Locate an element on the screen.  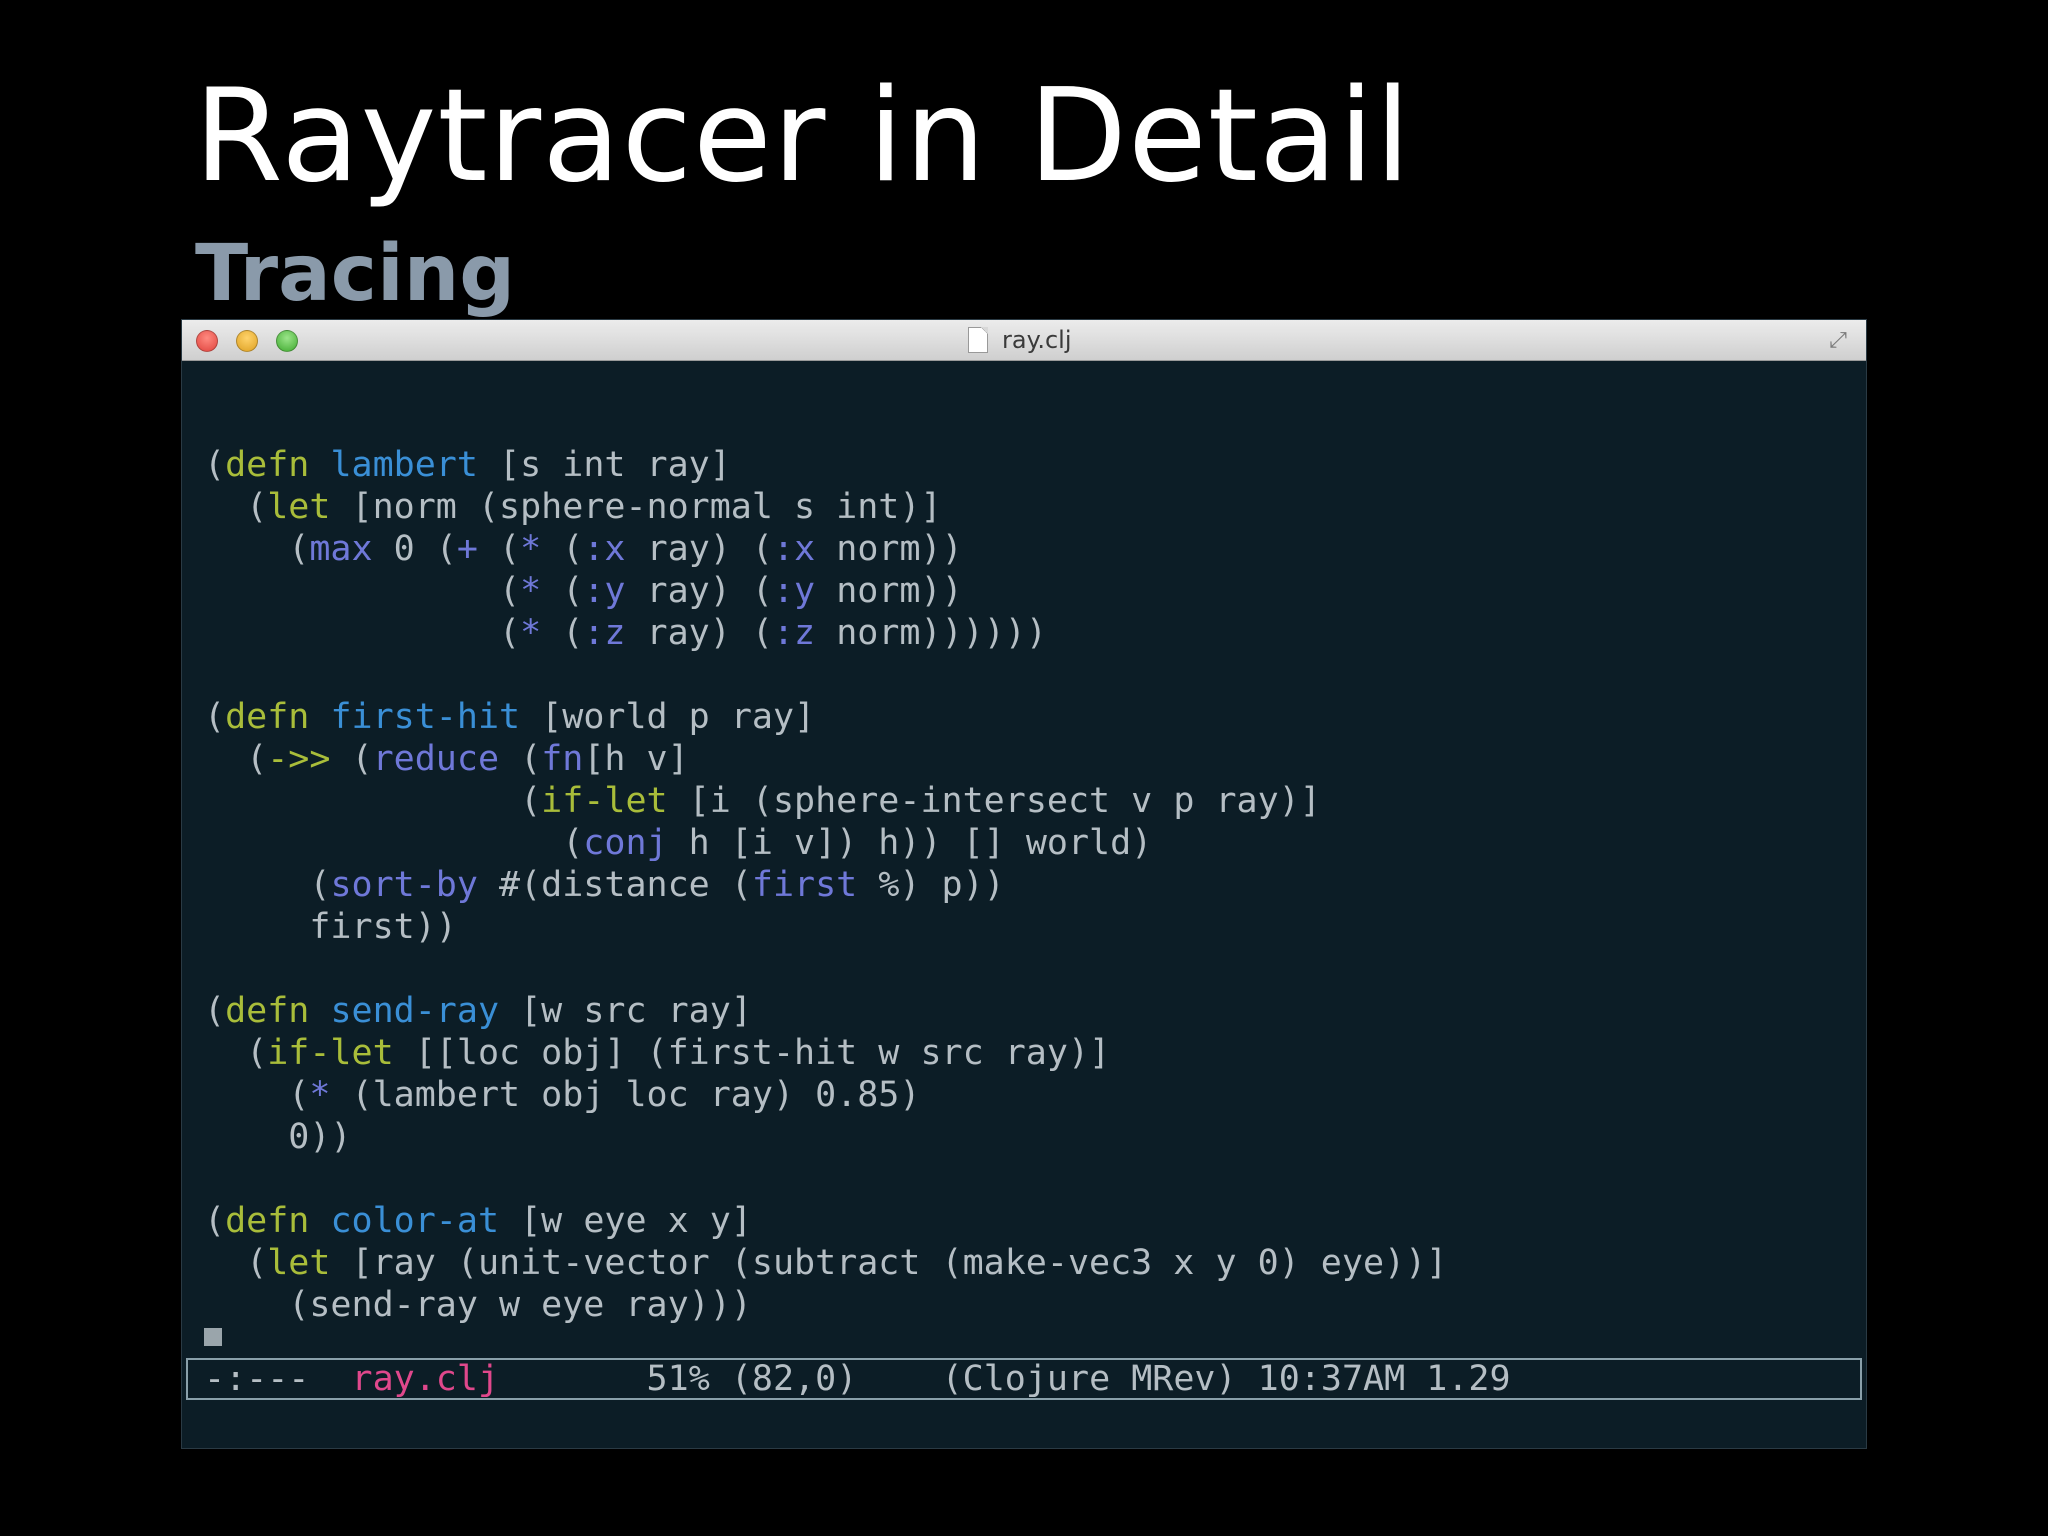
code-line: (* (lambert obj loc ray) 0.85) is located at coordinates (1024, 1095).